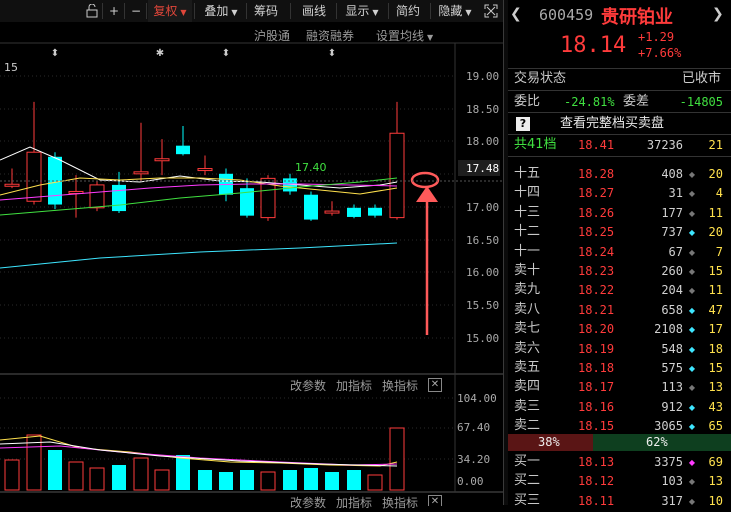 The image size is (731, 512). Describe the element at coordinates (619, 271) in the screenshot. I see `asks-row: 卖十 18.23 260 ◆ 15` at that location.